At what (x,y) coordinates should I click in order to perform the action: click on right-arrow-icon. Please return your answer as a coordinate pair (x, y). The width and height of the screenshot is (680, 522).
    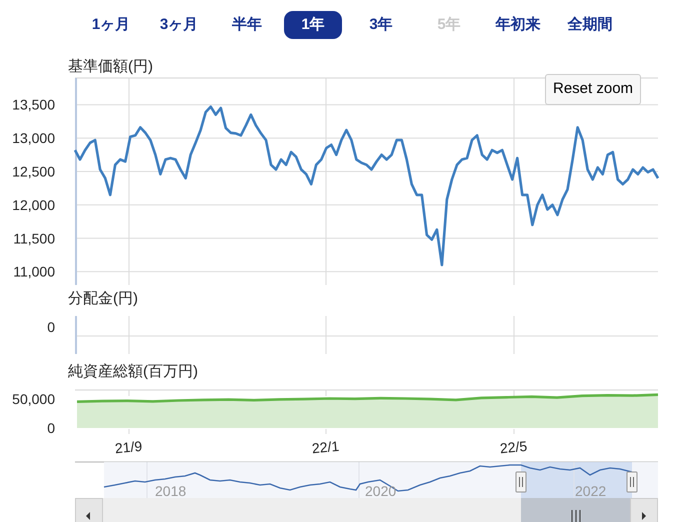
    Looking at the image, I should click on (644, 516).